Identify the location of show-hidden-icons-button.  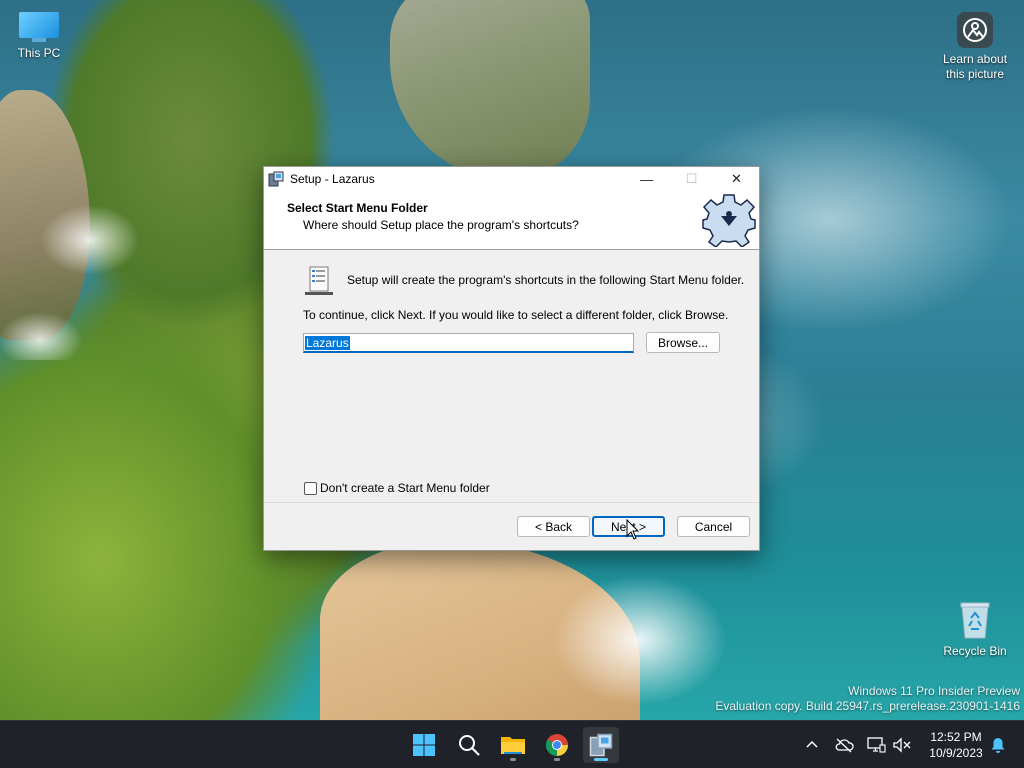
(812, 745).